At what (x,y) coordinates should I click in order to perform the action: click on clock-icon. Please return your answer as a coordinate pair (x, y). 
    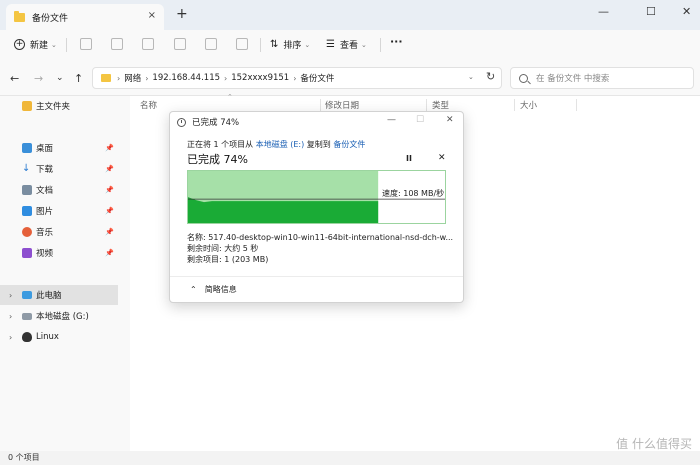
    Looking at the image, I should click on (181, 122).